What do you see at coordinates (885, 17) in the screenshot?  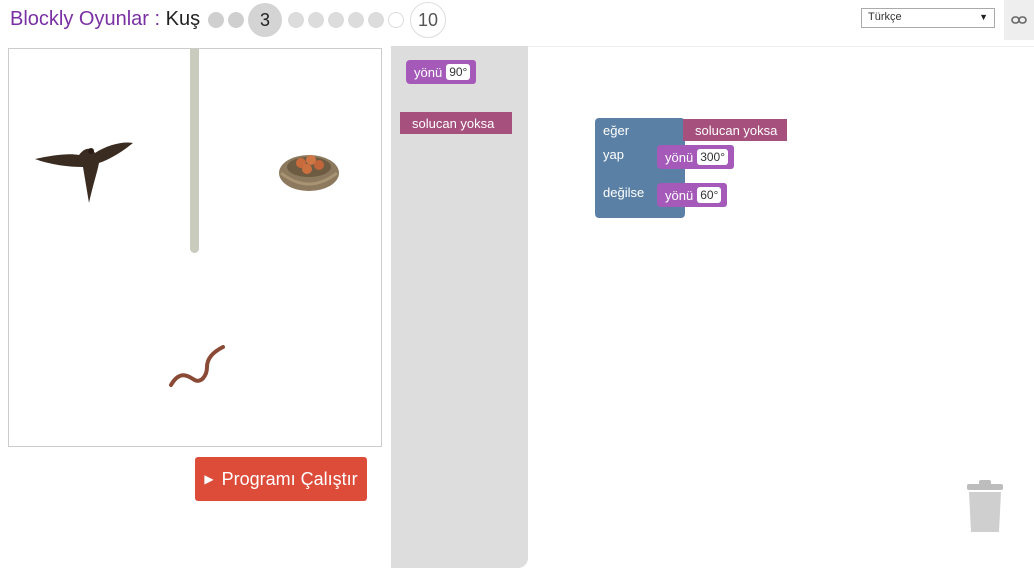 I see `language-value: Türkçe` at bounding box center [885, 17].